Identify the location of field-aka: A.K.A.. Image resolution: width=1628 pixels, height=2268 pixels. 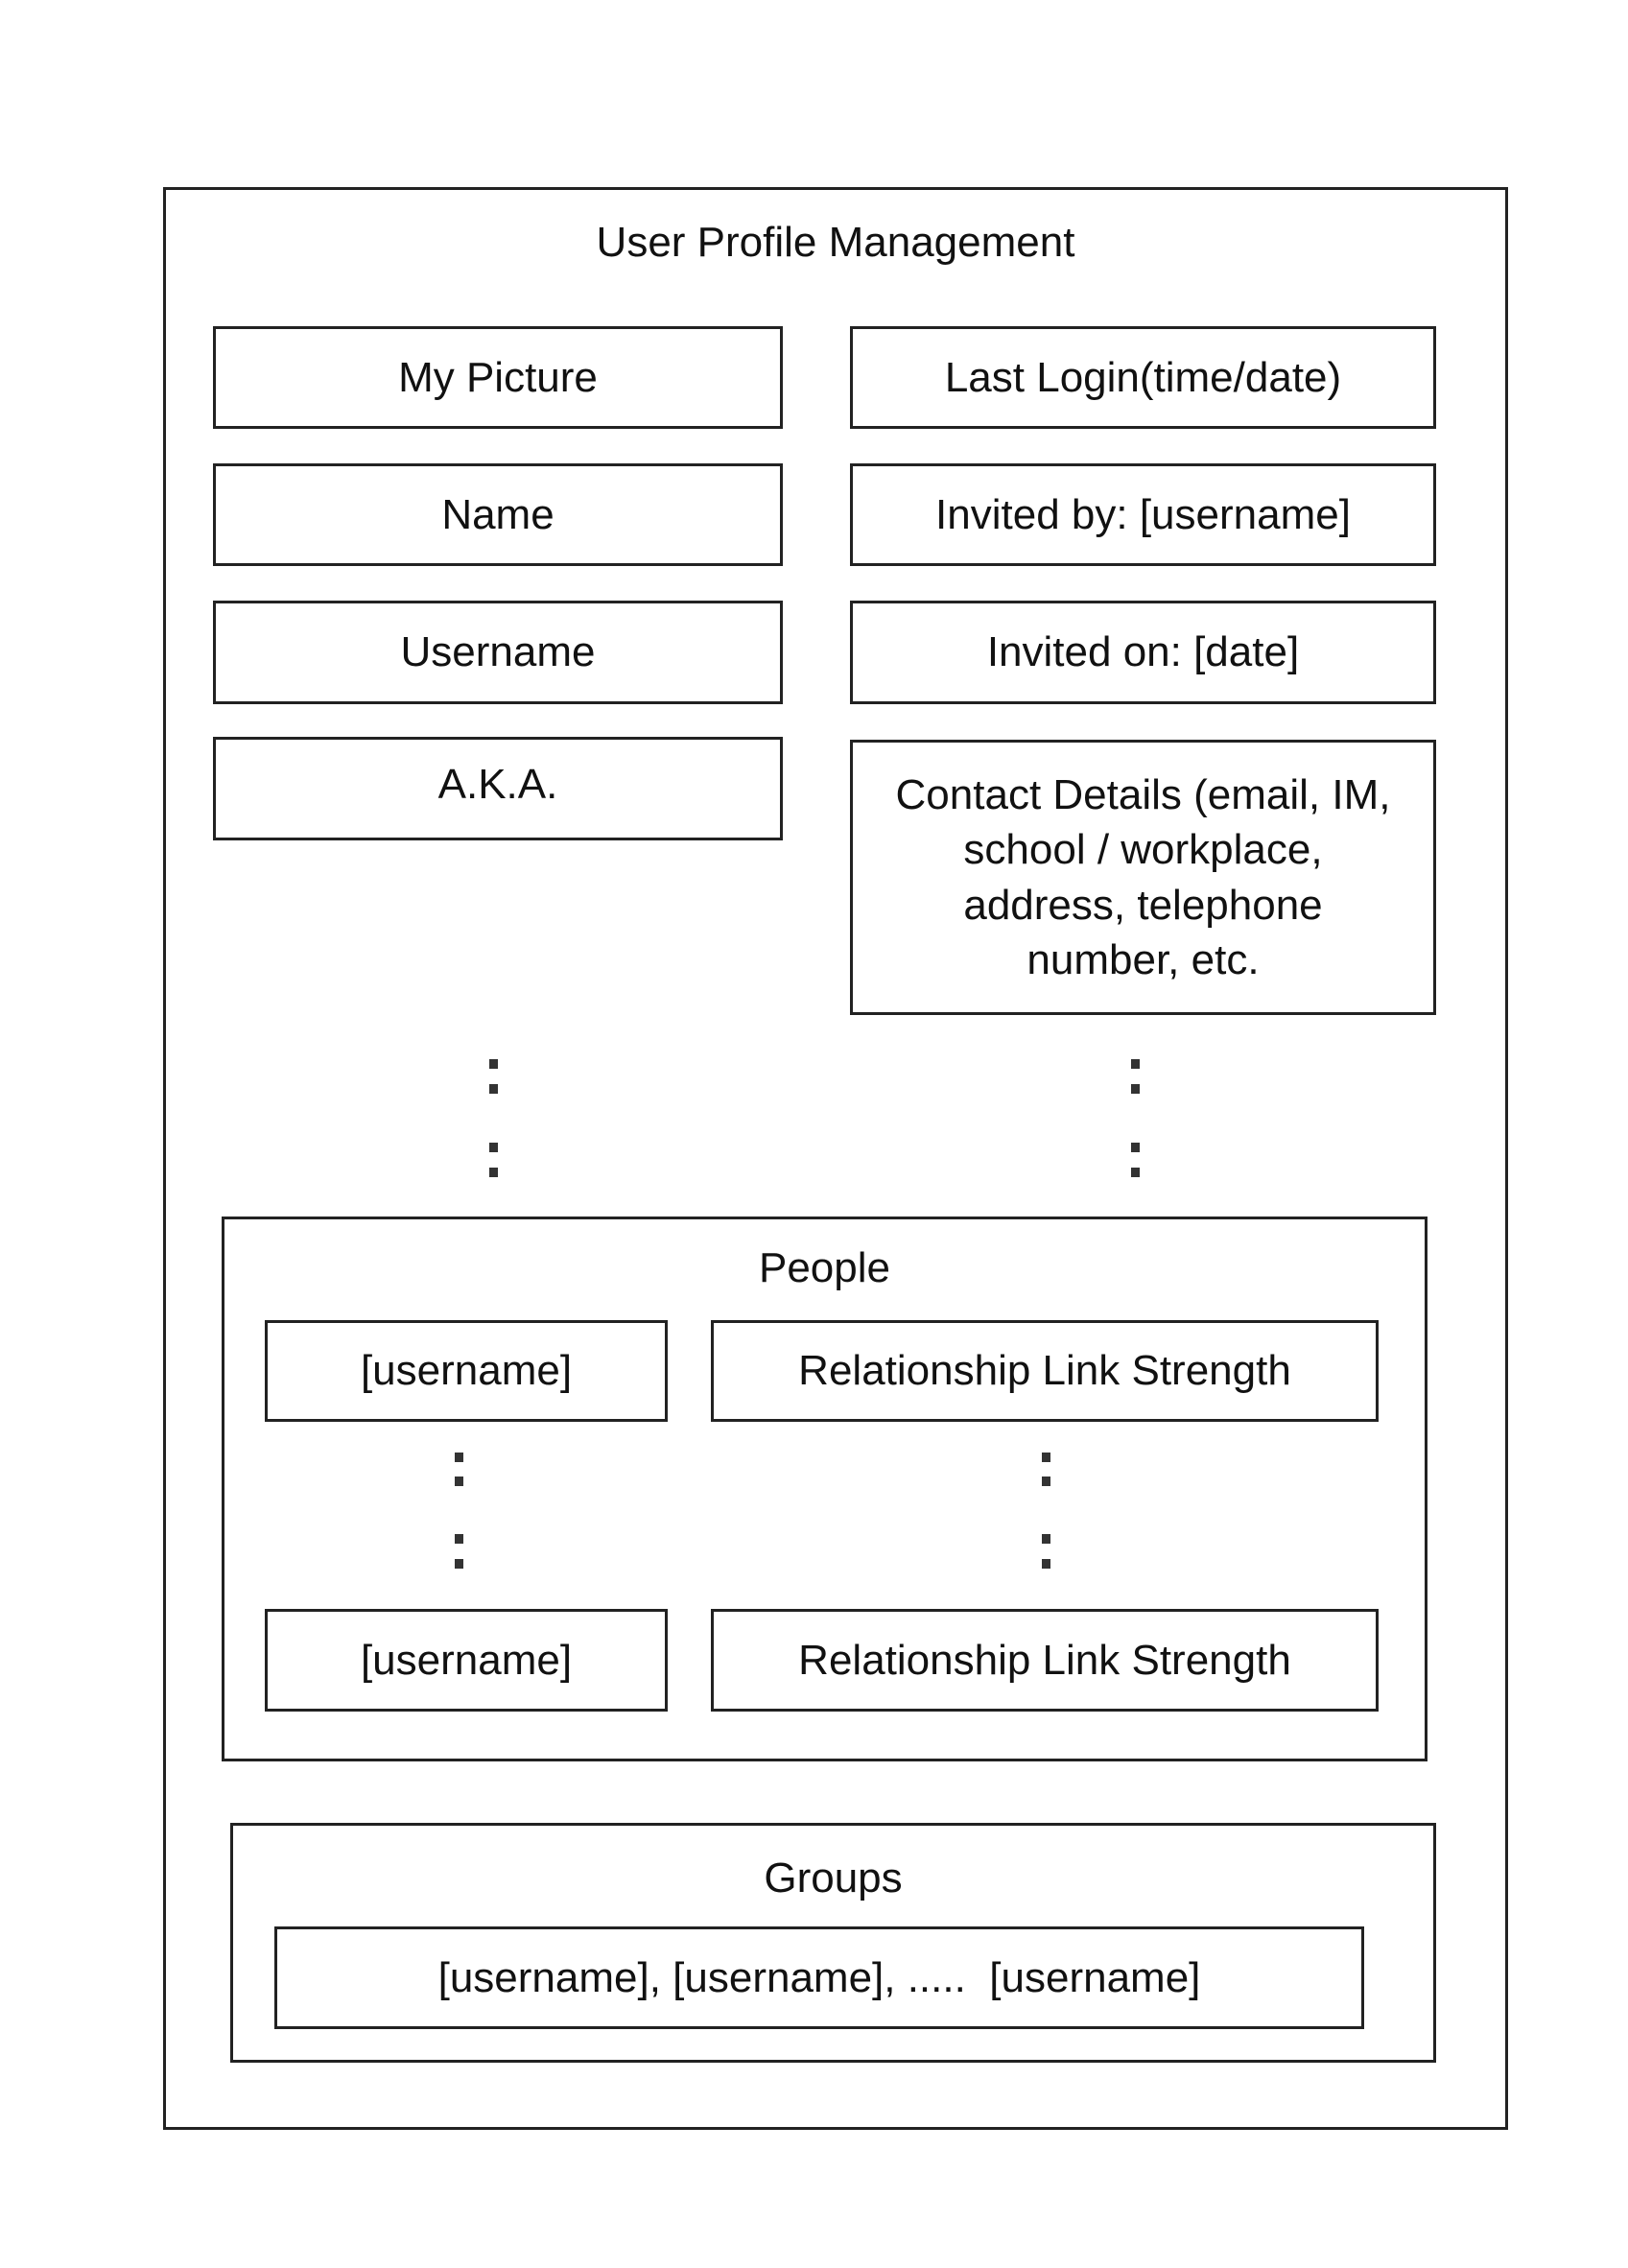
(498, 788).